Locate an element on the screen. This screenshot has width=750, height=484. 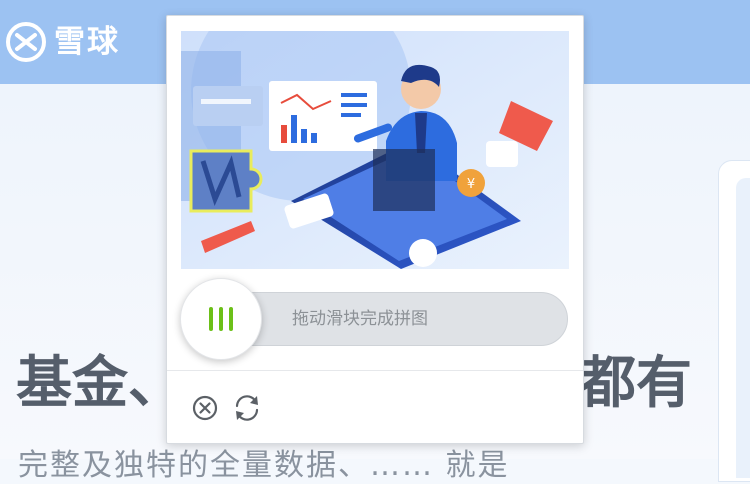
logo-text: 雪球 is located at coordinates (87, 41).